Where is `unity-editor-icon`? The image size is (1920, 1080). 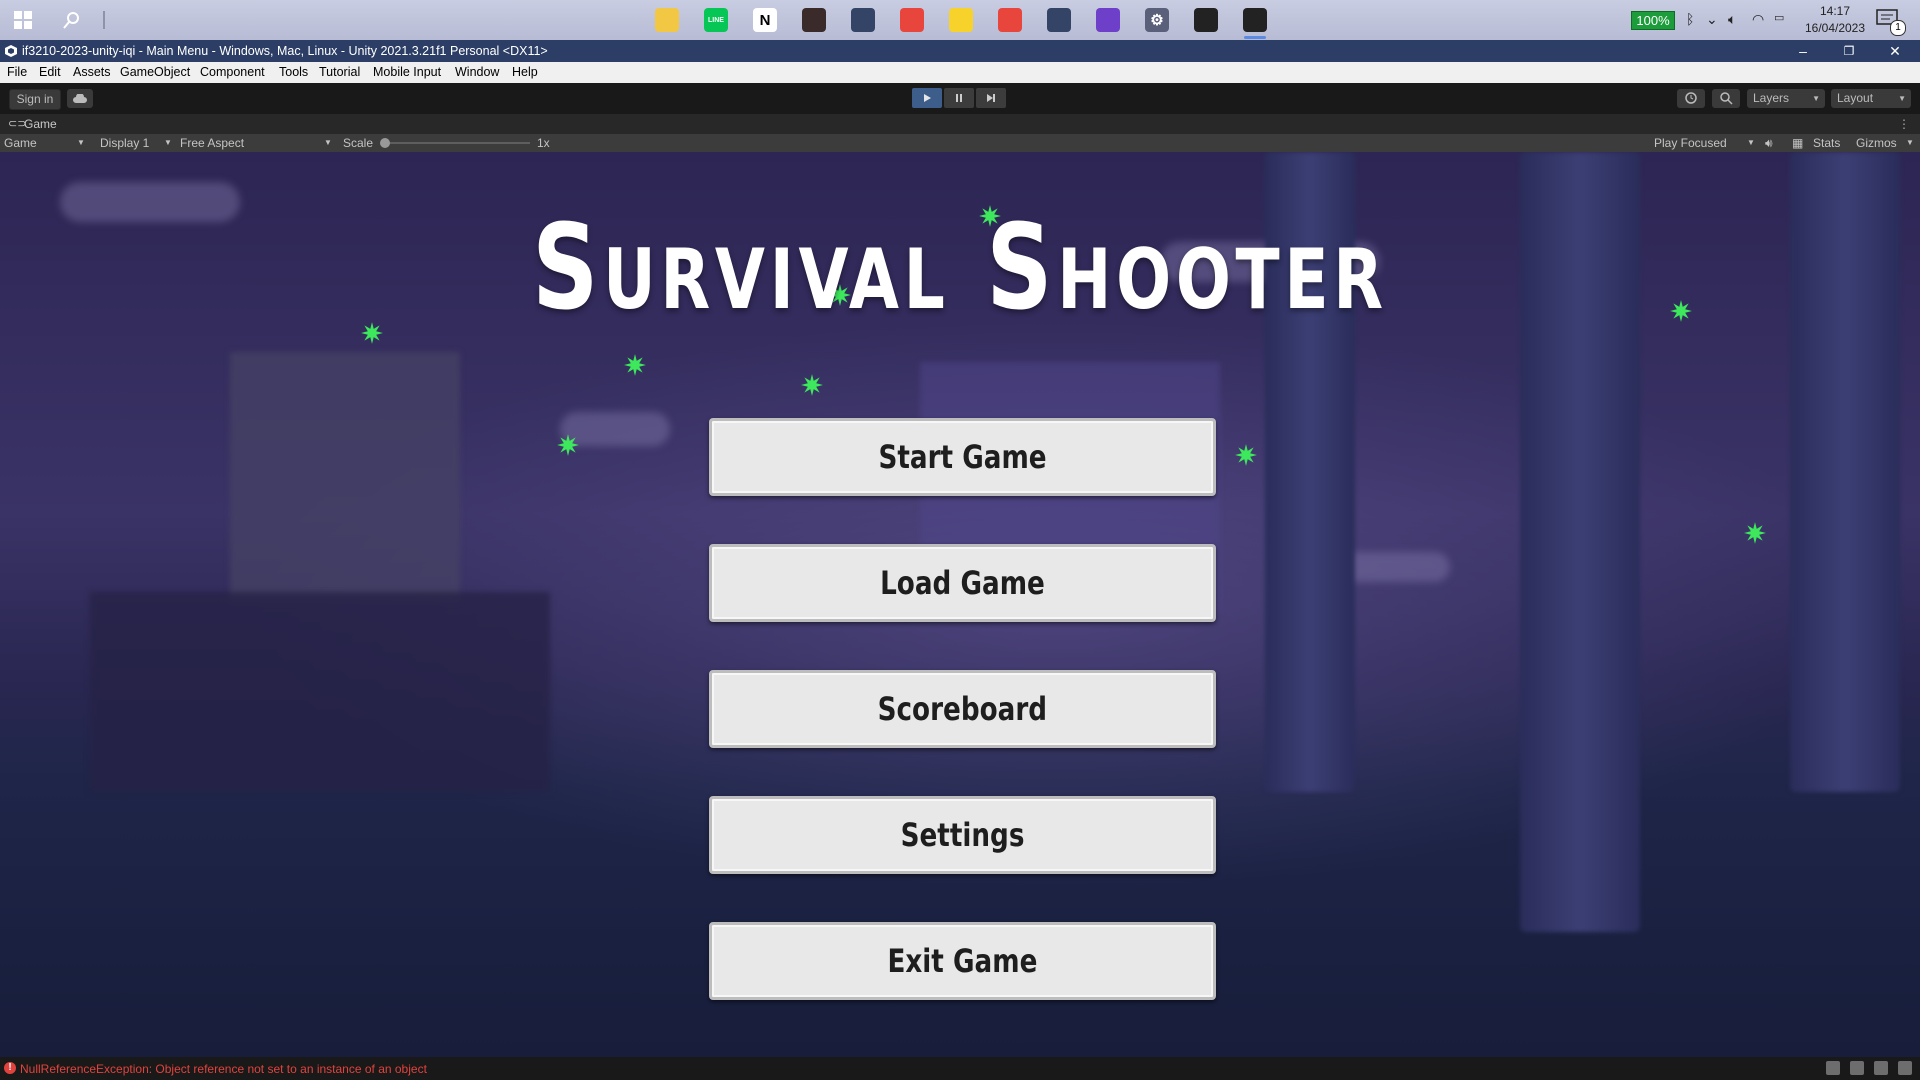 unity-editor-icon is located at coordinates (1255, 21).